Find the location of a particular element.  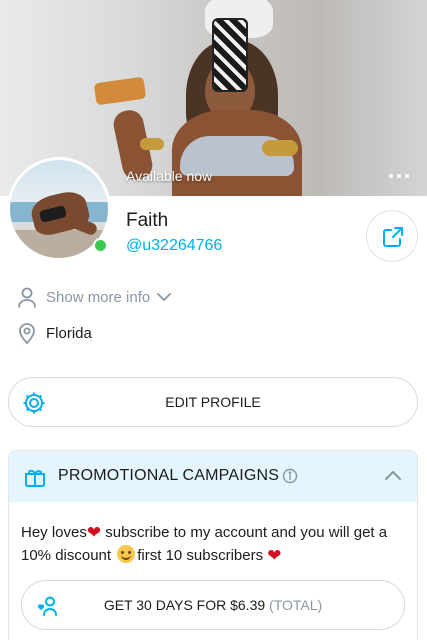

promotional-campaigns-title: PROMOTIONAL CAMPAIGNS is located at coordinates (169, 475).